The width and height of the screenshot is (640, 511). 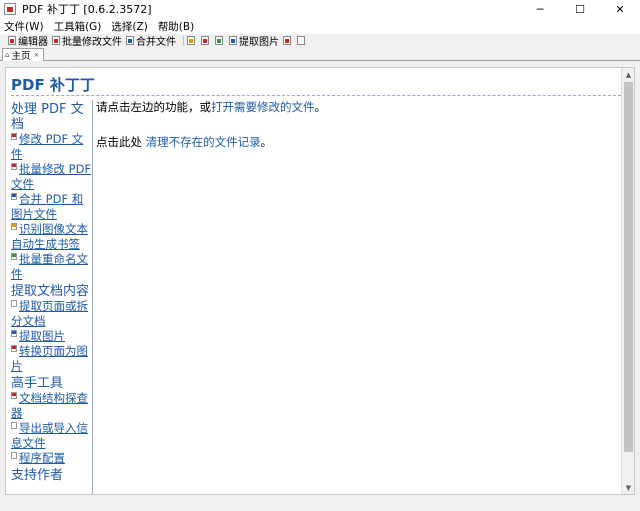 What do you see at coordinates (233, 40) in the screenshot?
I see `extract-images-icon` at bounding box center [233, 40].